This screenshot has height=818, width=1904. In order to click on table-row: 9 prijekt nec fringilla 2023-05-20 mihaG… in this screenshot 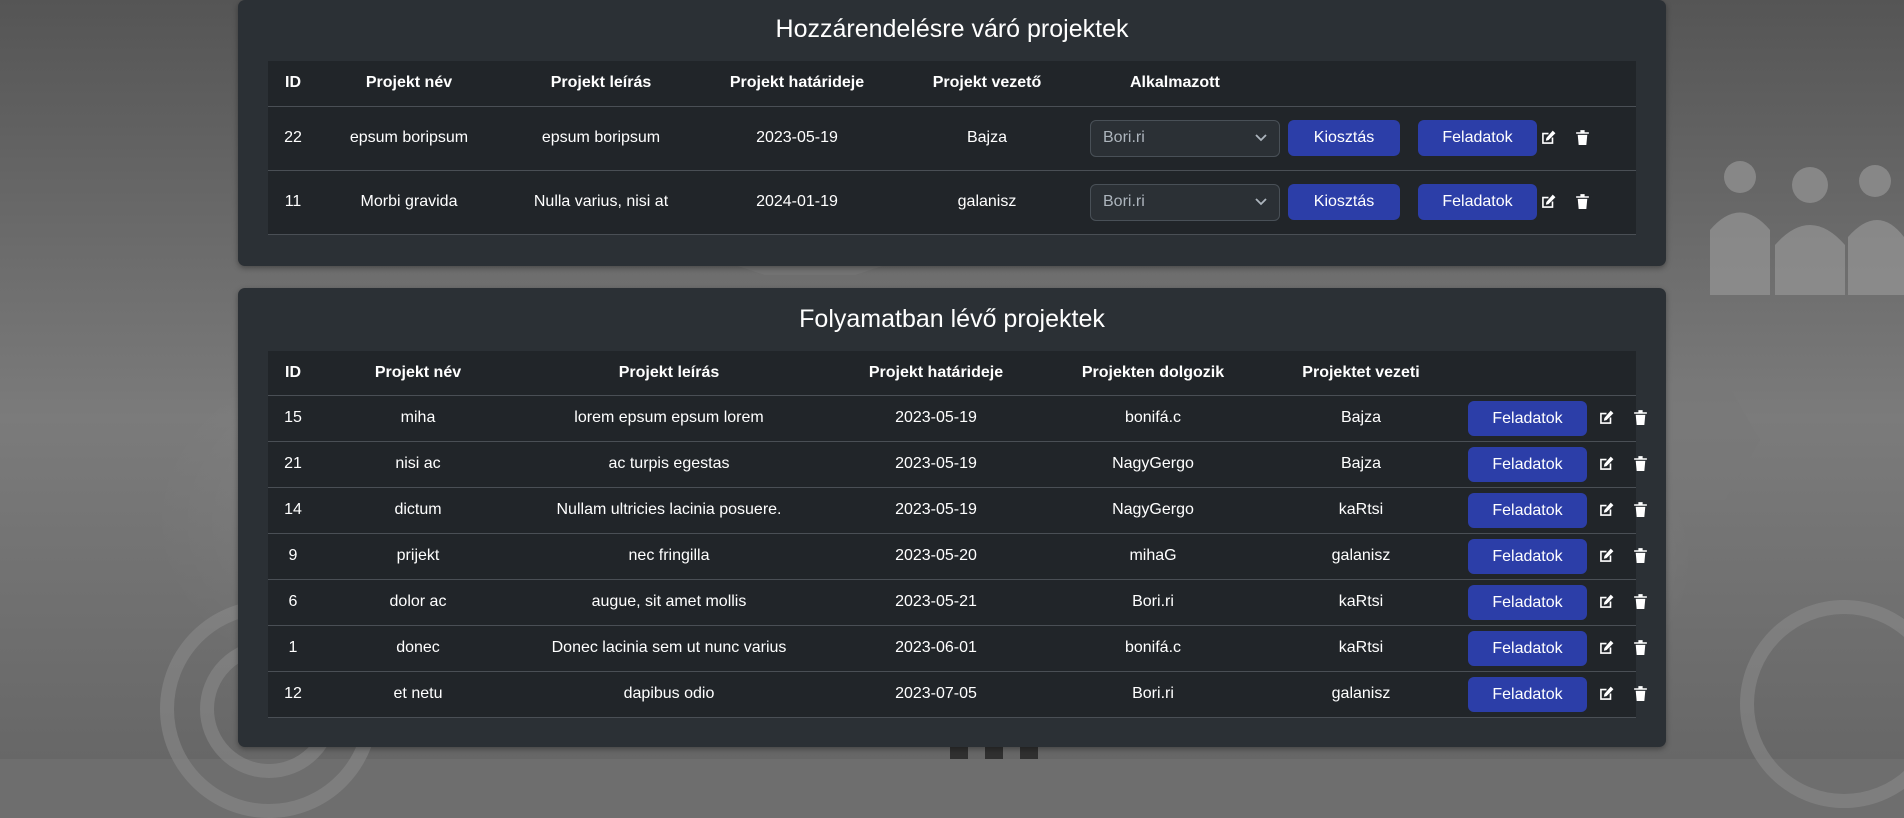, I will do `click(958, 556)`.